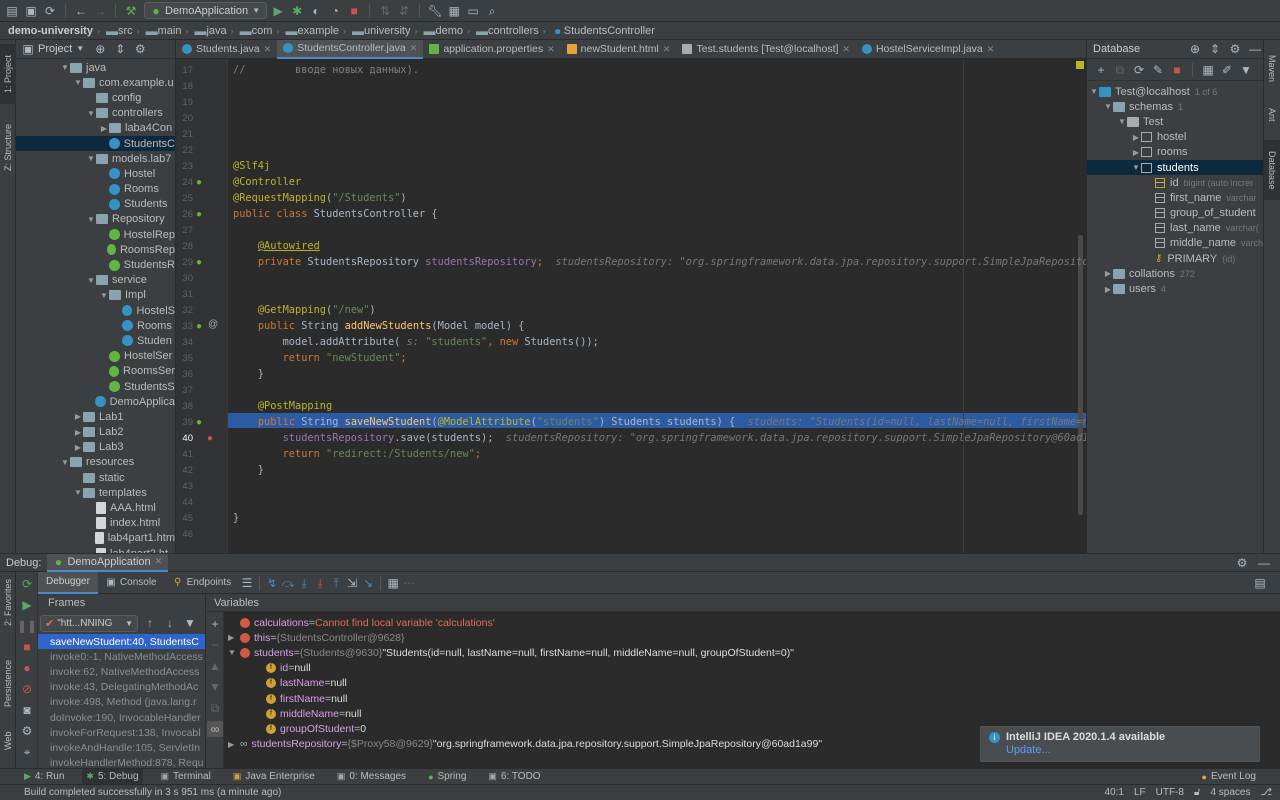  What do you see at coordinates (95, 173) in the screenshot?
I see `project-tree-node: Hostel` at bounding box center [95, 173].